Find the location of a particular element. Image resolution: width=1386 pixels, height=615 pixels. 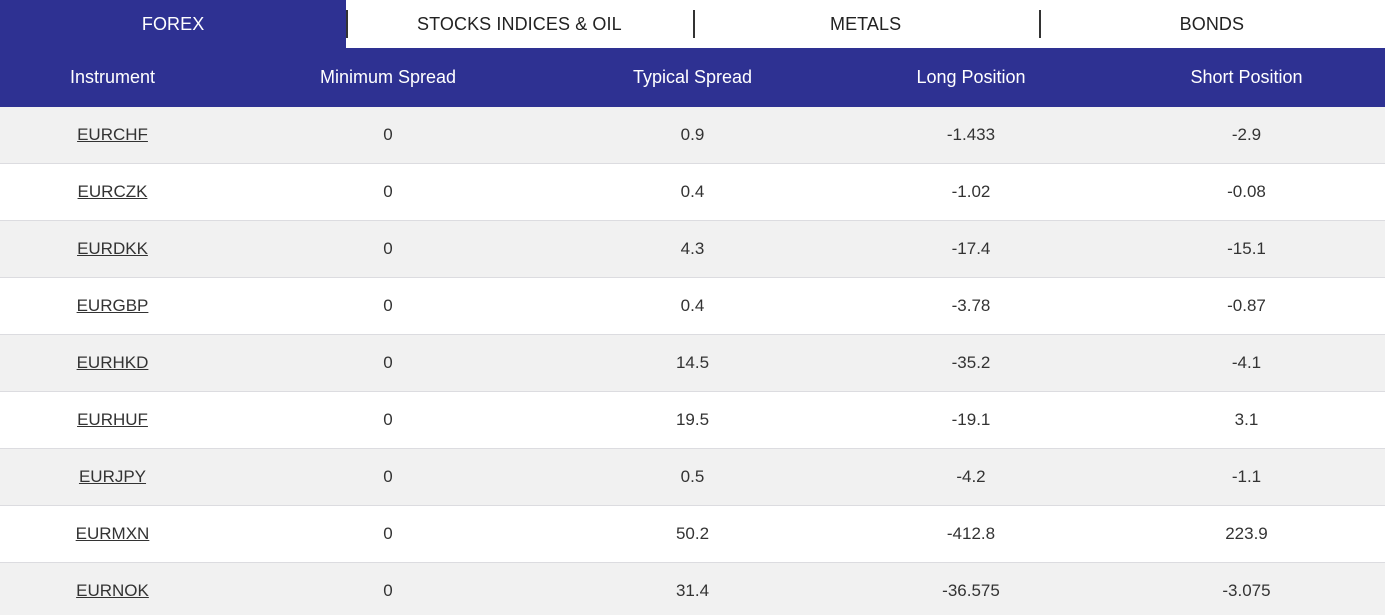

instrument-link: EURDKK is located at coordinates (112, 249).